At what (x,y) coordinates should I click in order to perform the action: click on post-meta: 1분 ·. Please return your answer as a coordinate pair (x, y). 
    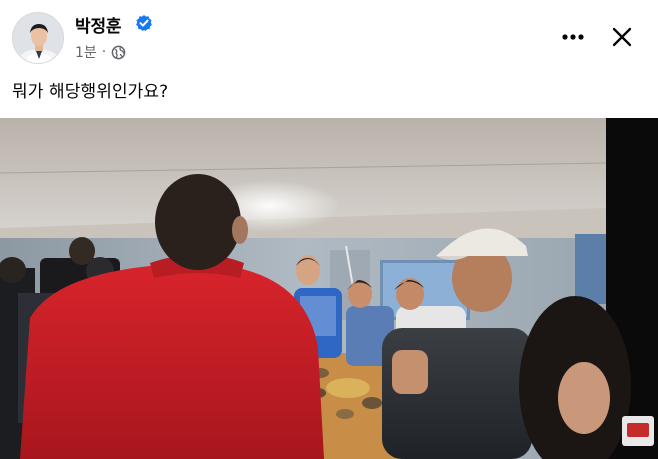
    Looking at the image, I should click on (100, 52).